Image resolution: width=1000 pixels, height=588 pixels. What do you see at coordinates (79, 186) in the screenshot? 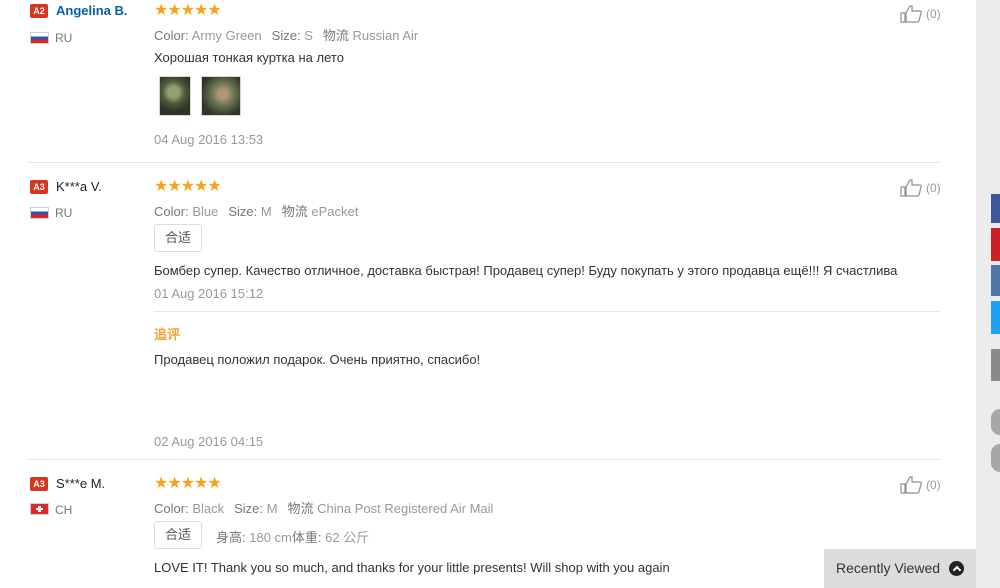
I see `buyer-name: K***a V.` at bounding box center [79, 186].